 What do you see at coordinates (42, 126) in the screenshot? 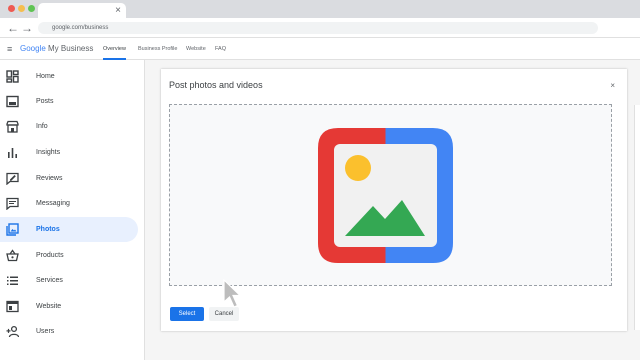
I see `sidebar-item-label: Info` at bounding box center [42, 126].